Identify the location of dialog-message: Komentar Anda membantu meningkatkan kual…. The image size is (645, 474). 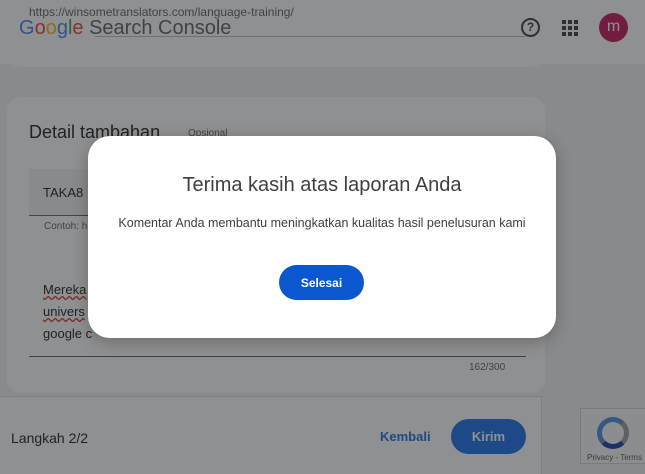
(322, 223).